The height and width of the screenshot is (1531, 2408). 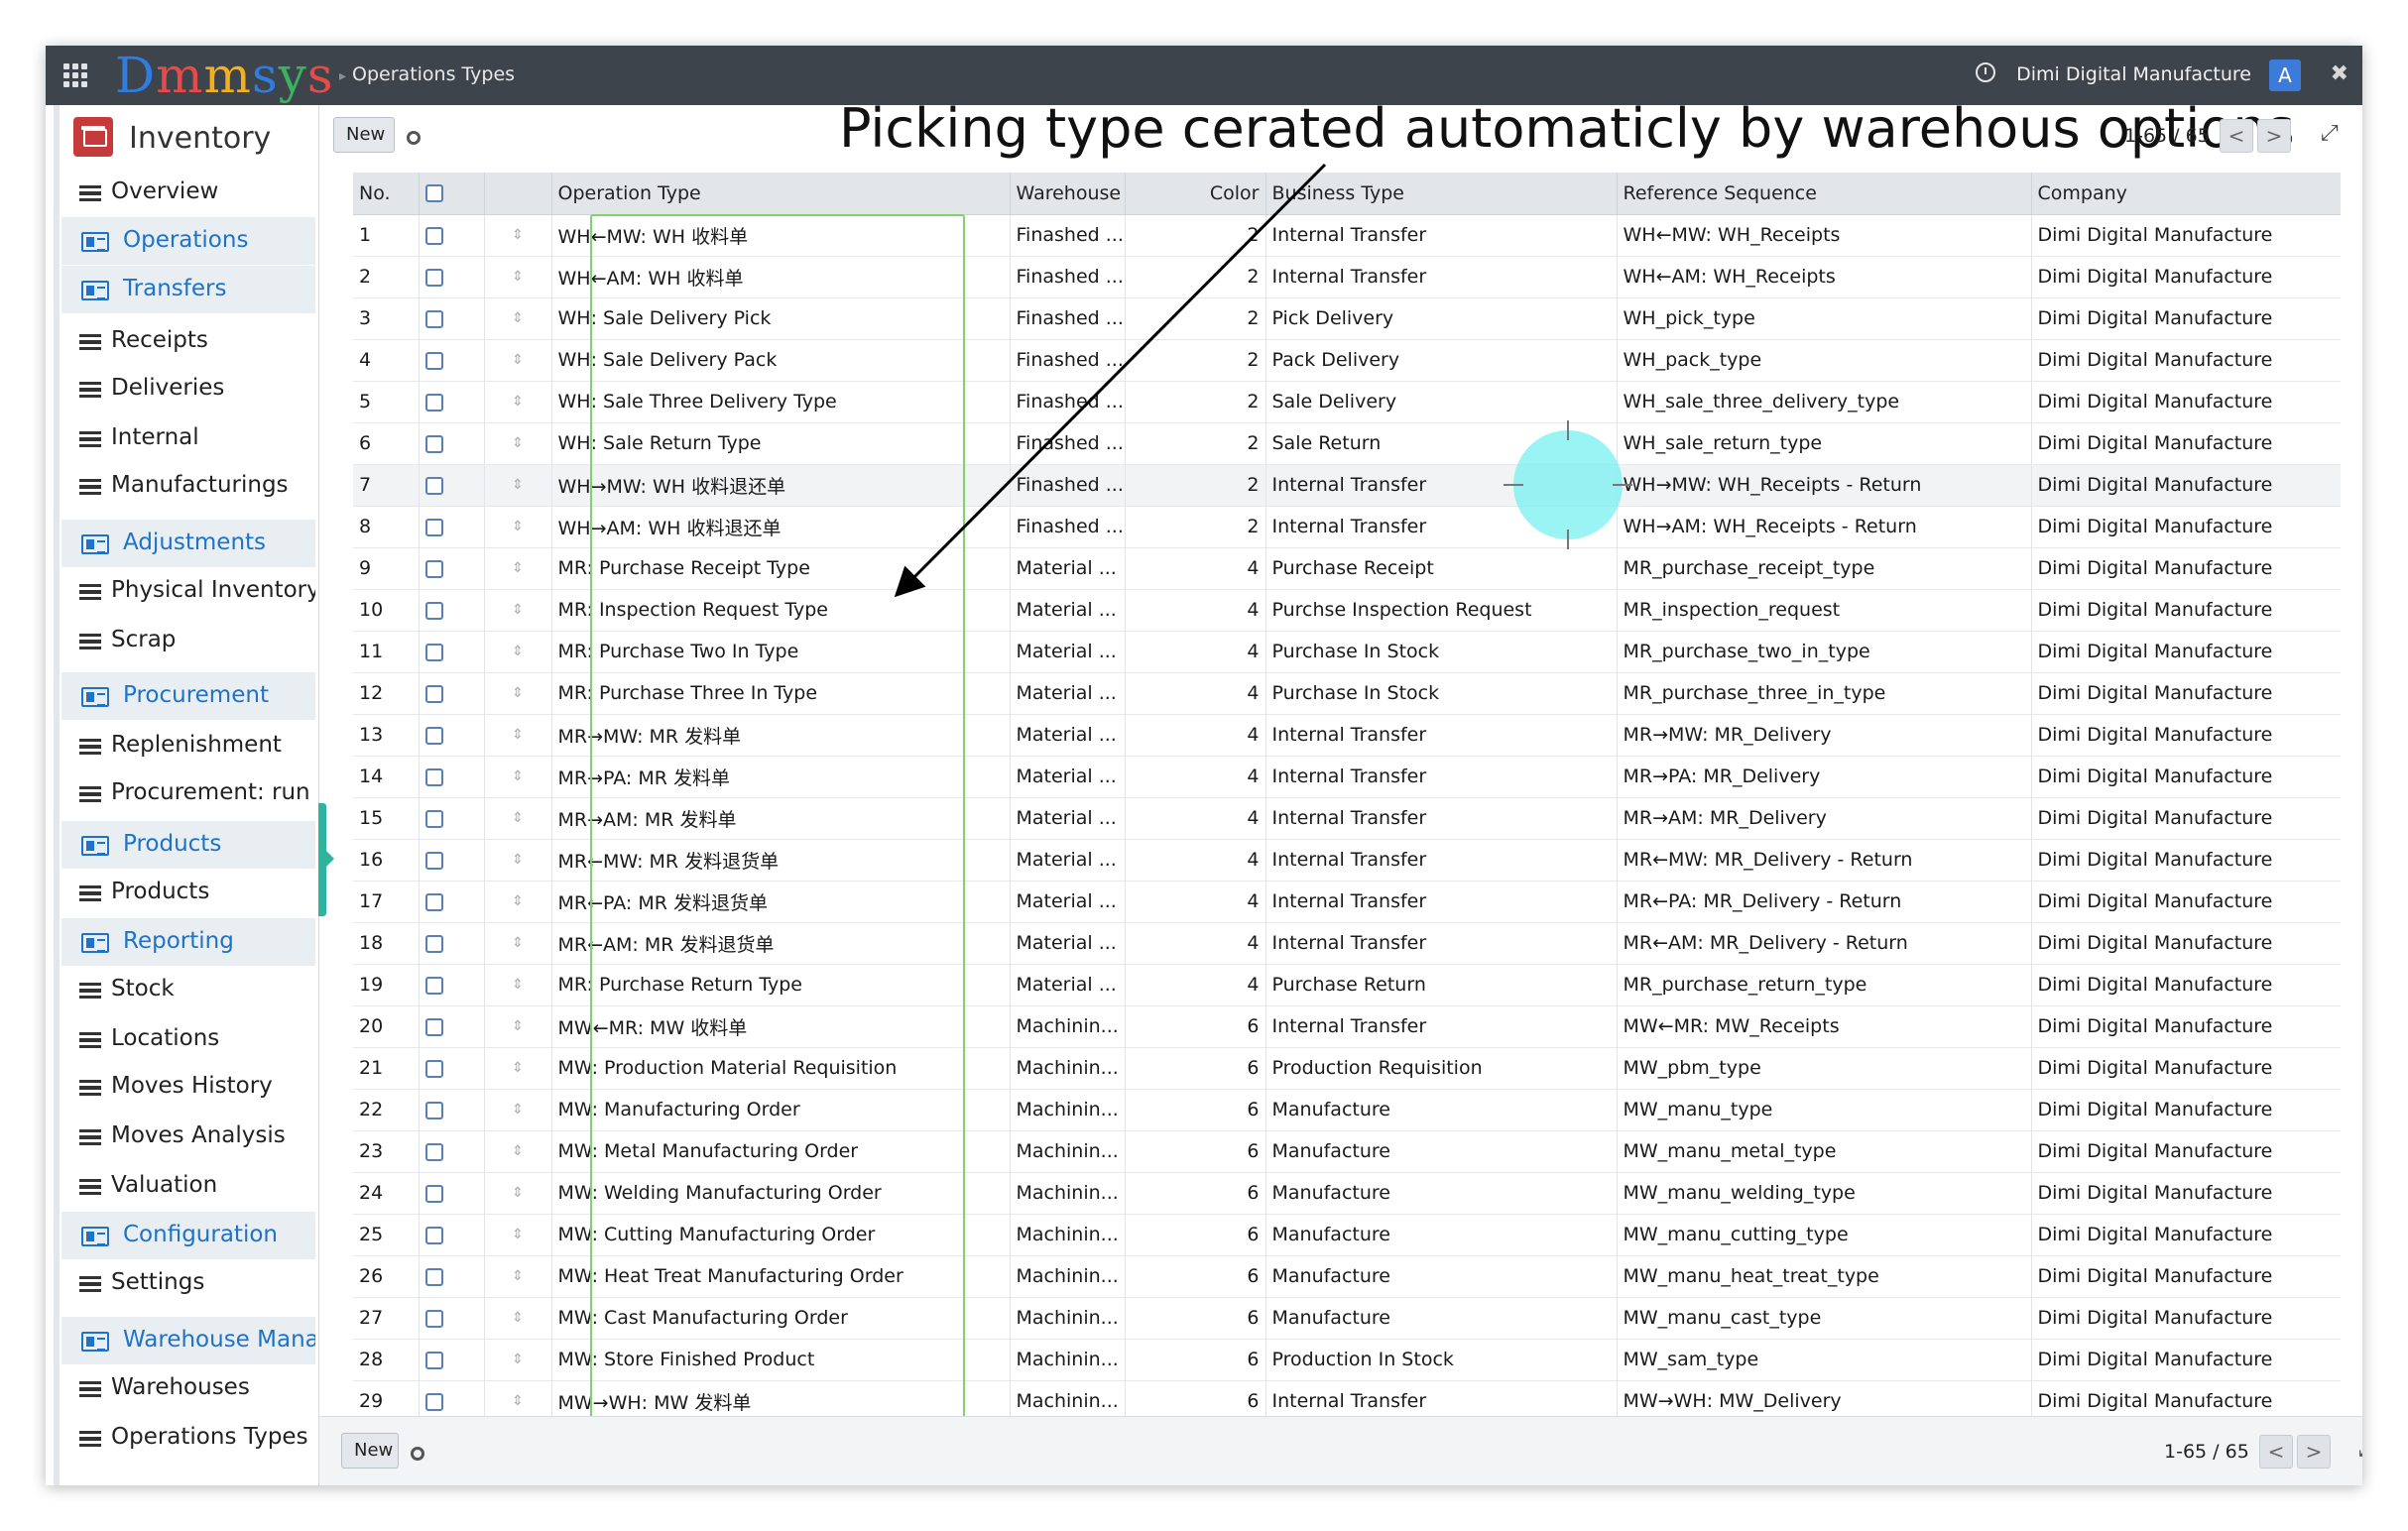 I want to click on sidebar-item: Replenishment, so click(x=188, y=745).